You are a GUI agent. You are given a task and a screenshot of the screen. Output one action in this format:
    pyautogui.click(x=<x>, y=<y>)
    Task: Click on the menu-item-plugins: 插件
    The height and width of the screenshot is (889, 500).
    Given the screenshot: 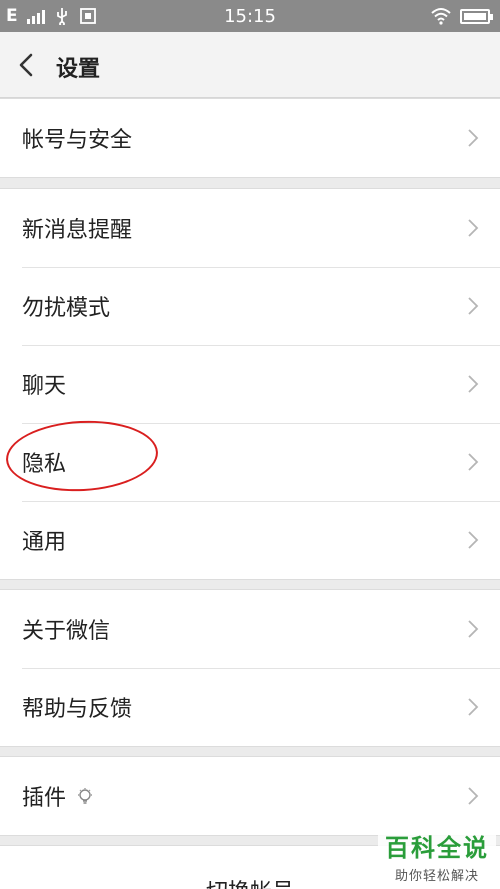 What is the action you would take?
    pyautogui.click(x=250, y=796)
    